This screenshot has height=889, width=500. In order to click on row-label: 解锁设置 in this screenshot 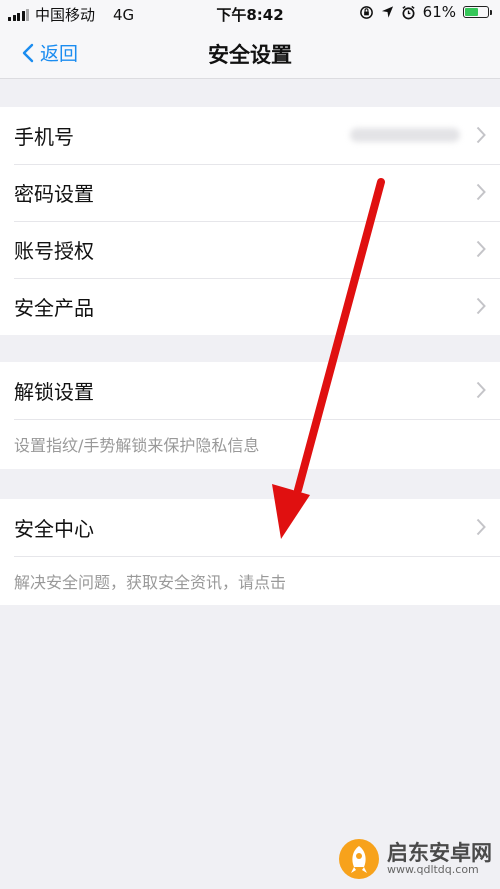, I will do `click(54, 392)`.